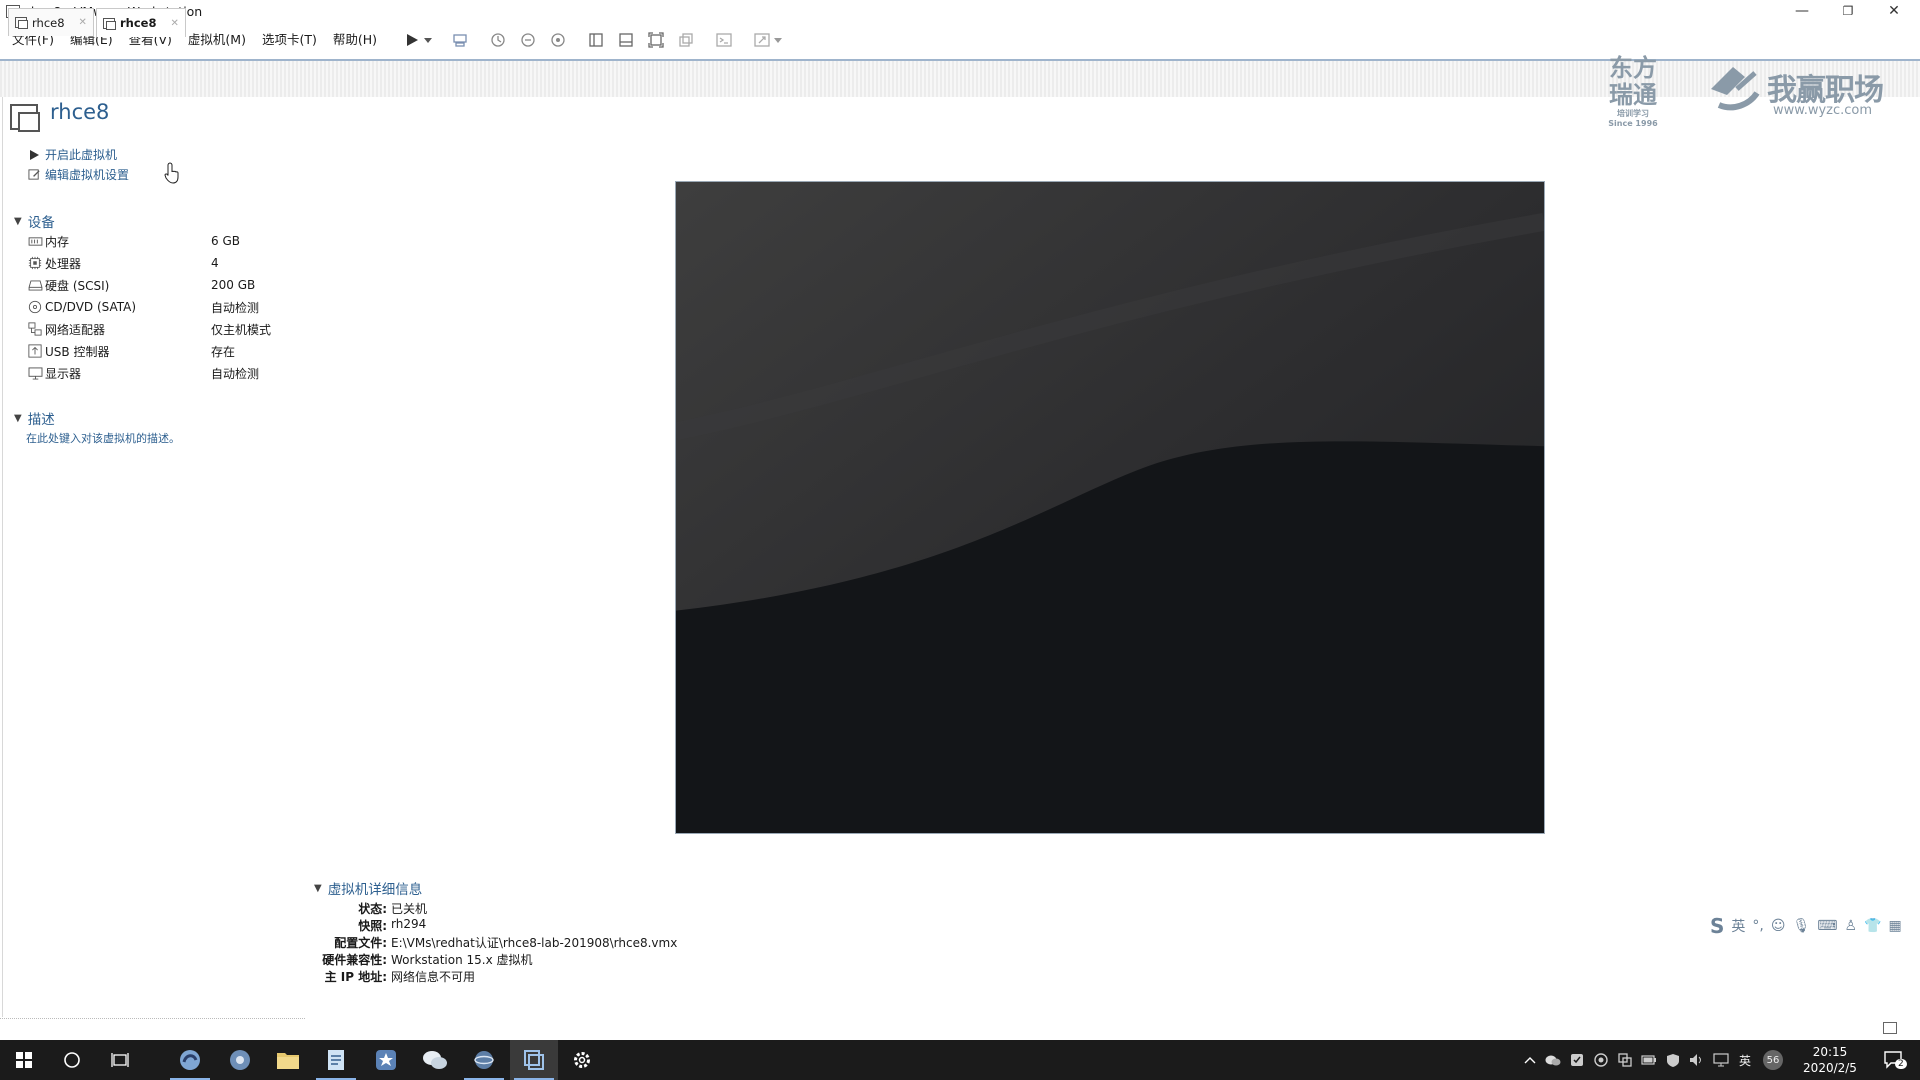  Describe the element at coordinates (1894, 926) in the screenshot. I see `ime-toolbox-icon: ▦` at that location.